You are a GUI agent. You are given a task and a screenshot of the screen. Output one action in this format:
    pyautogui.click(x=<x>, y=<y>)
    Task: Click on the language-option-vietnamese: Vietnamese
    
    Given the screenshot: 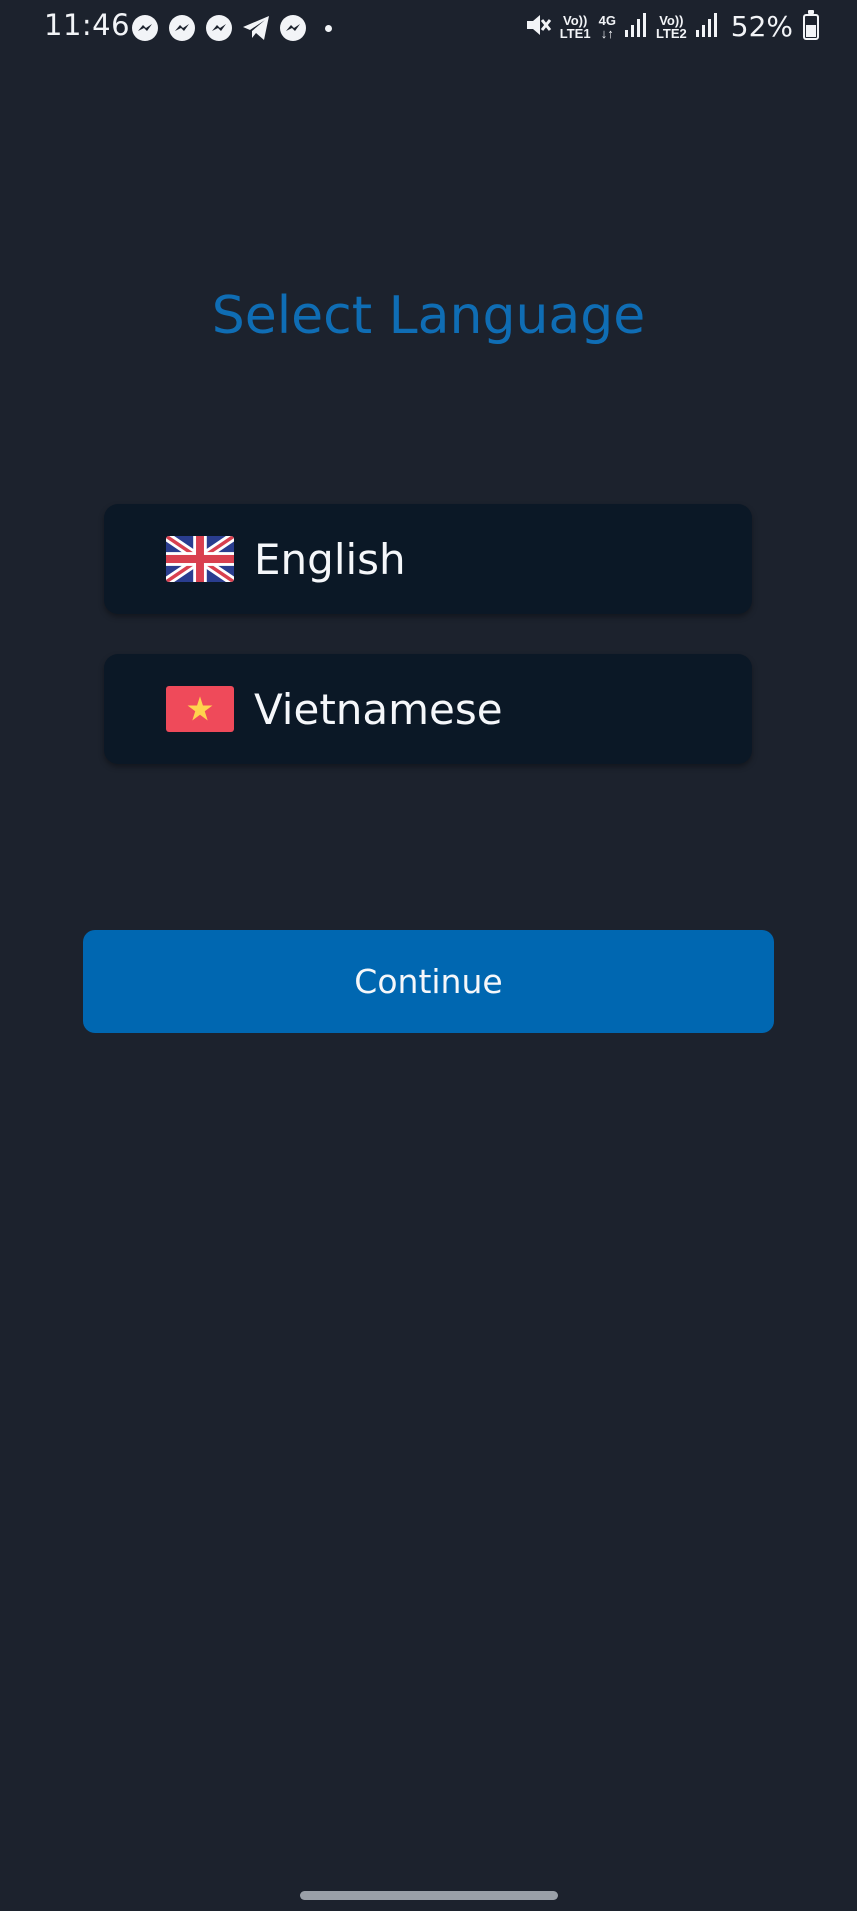 What is the action you would take?
    pyautogui.click(x=428, y=709)
    